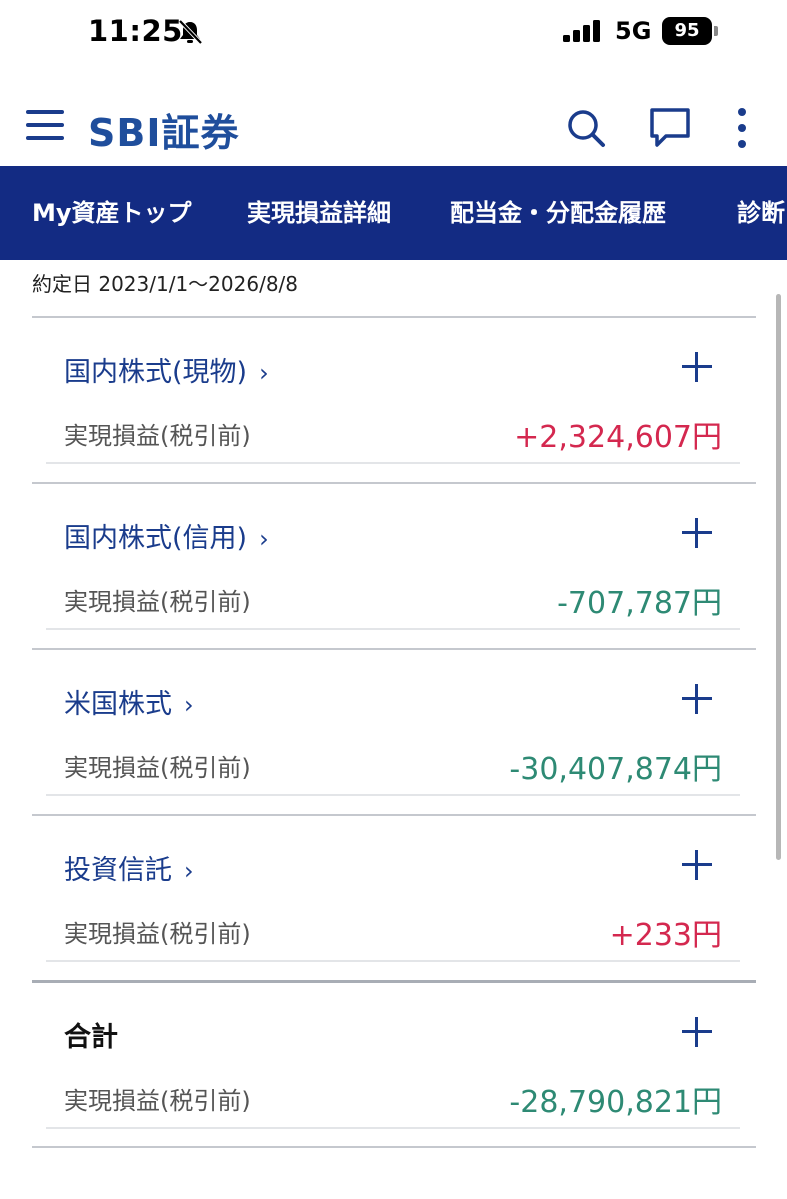 The width and height of the screenshot is (787, 1199). What do you see at coordinates (716, 31) in the screenshot?
I see `battery-tip` at bounding box center [716, 31].